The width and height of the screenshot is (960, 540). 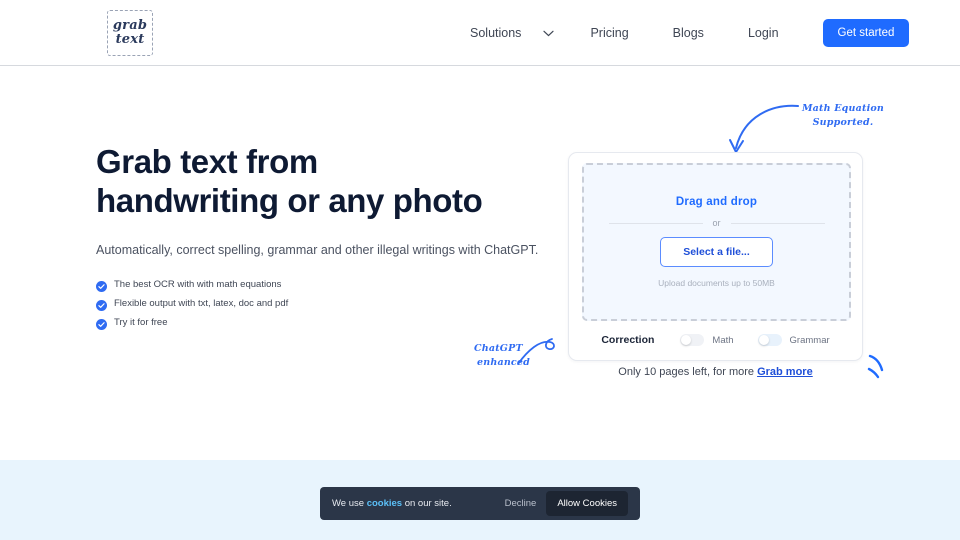 What do you see at coordinates (349, 503) in the screenshot?
I see `cookie-text-before: We use` at bounding box center [349, 503].